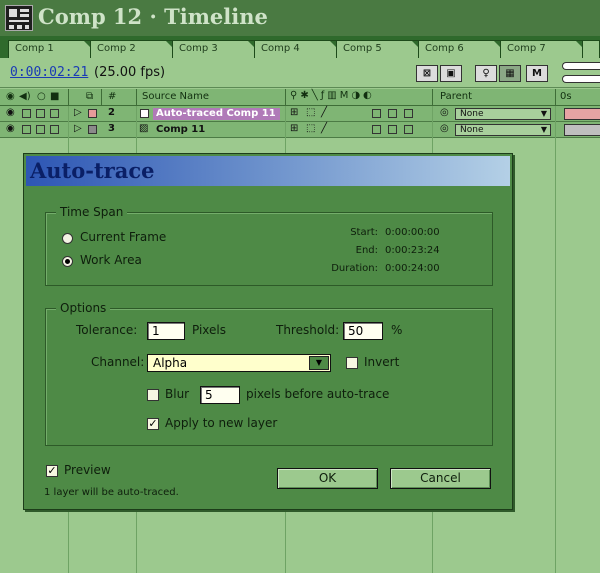 This screenshot has width=600, height=573. What do you see at coordinates (486, 73) in the screenshot?
I see `shy-layers-icon: ♀` at bounding box center [486, 73].